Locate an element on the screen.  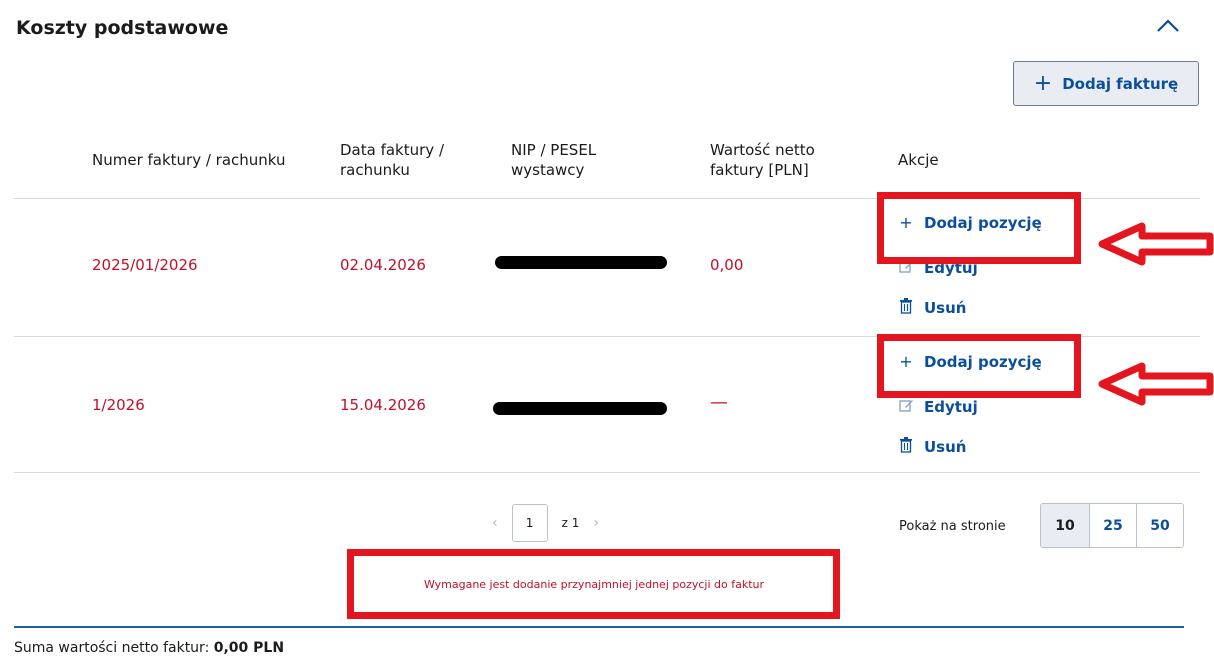
next-page-icon: › is located at coordinates (596, 523).